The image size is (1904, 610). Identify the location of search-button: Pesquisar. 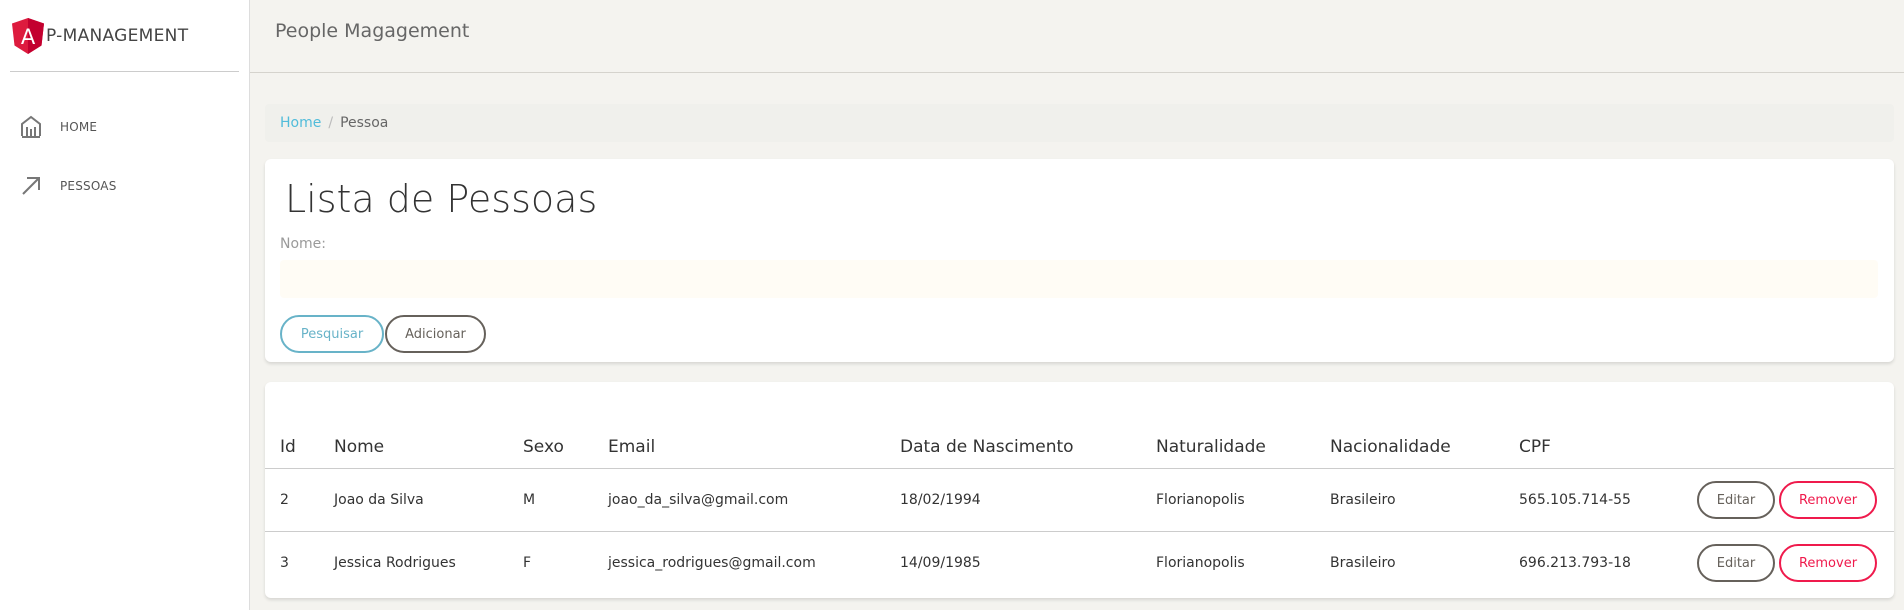
(332, 334).